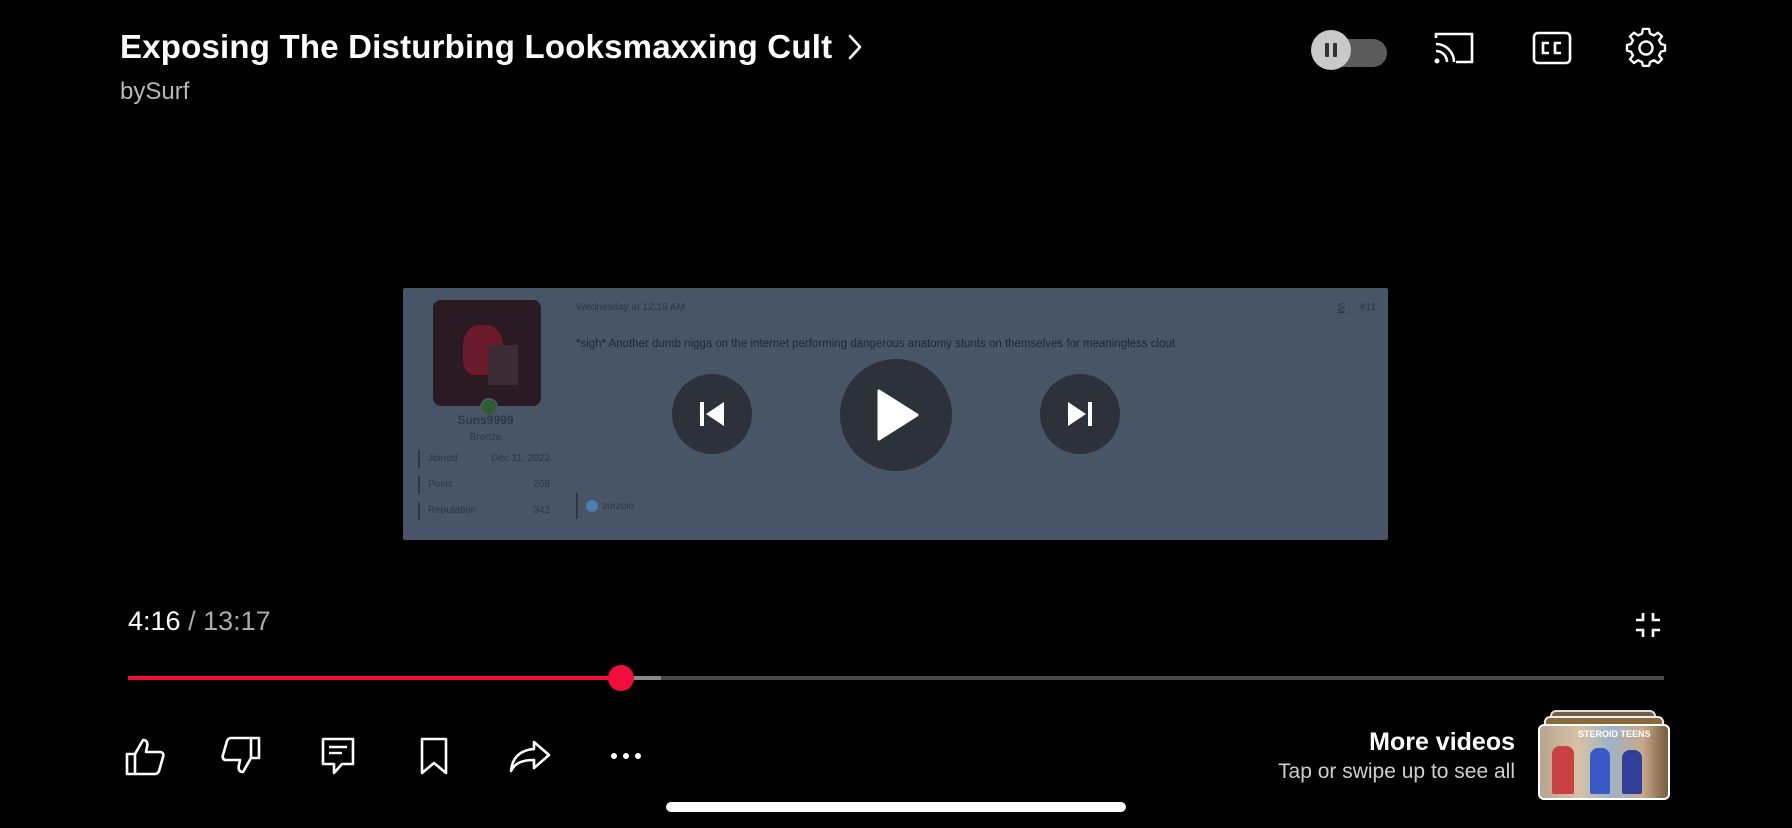  I want to click on share-icon, so click(530, 756).